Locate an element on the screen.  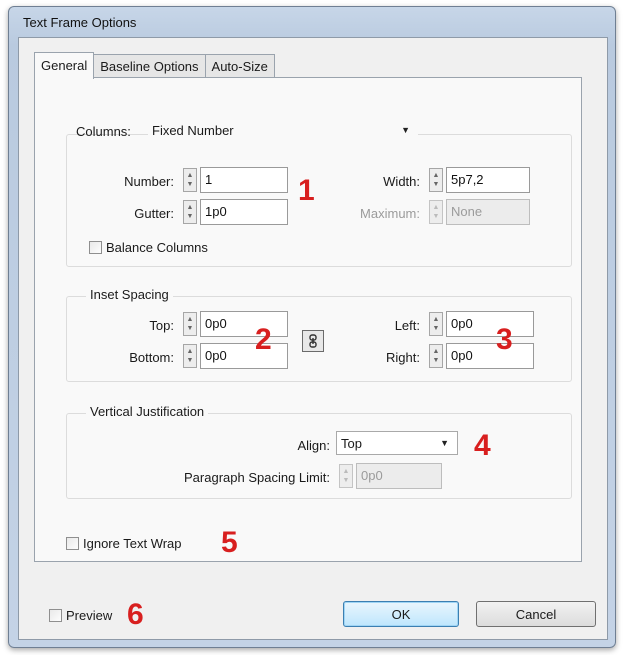
maximum-spinner: ▲ ▼ None is located at coordinates (479, 212).